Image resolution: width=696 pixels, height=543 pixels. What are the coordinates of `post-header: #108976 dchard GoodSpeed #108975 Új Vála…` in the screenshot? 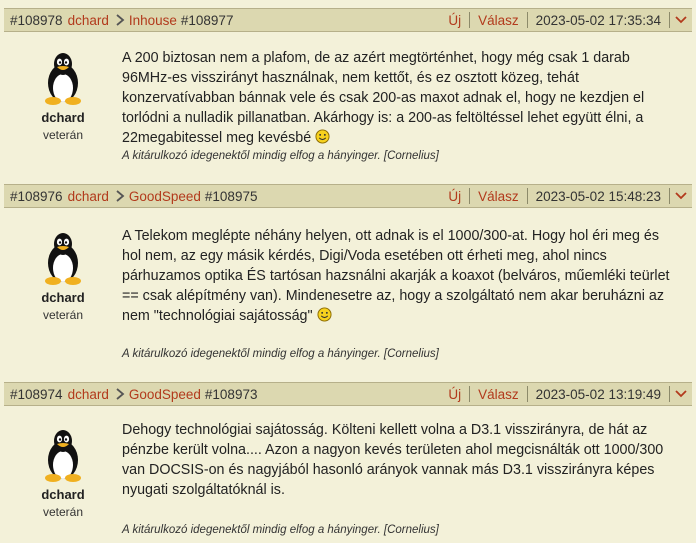 It's located at (348, 196).